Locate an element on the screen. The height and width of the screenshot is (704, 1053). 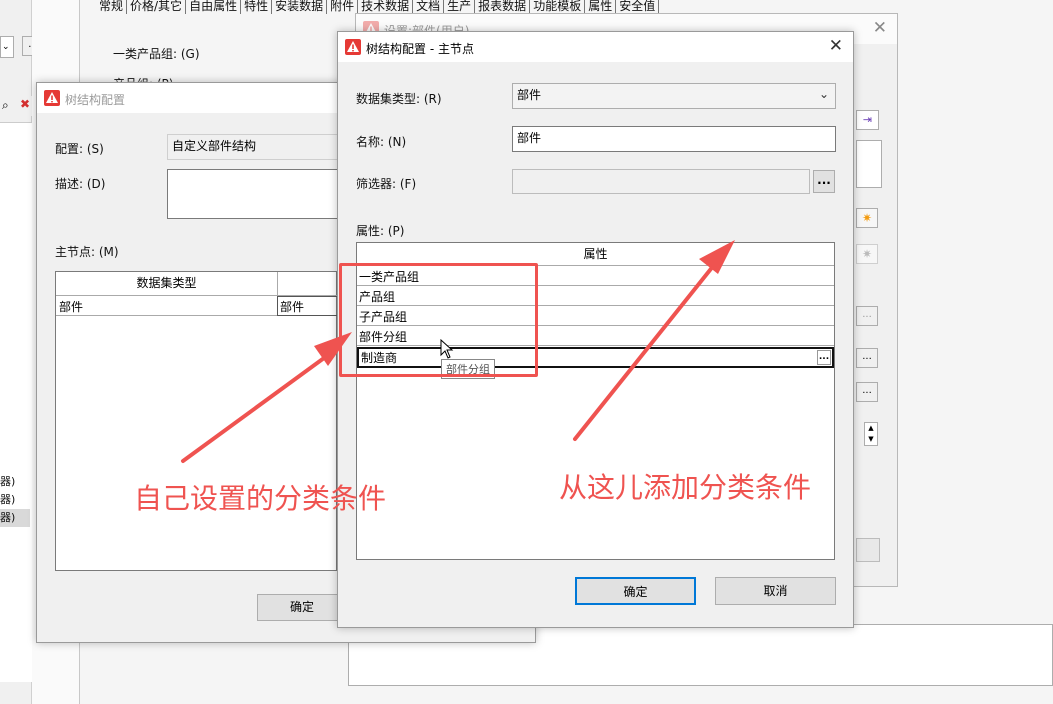
left-arrow is located at coordinates (266, 397).